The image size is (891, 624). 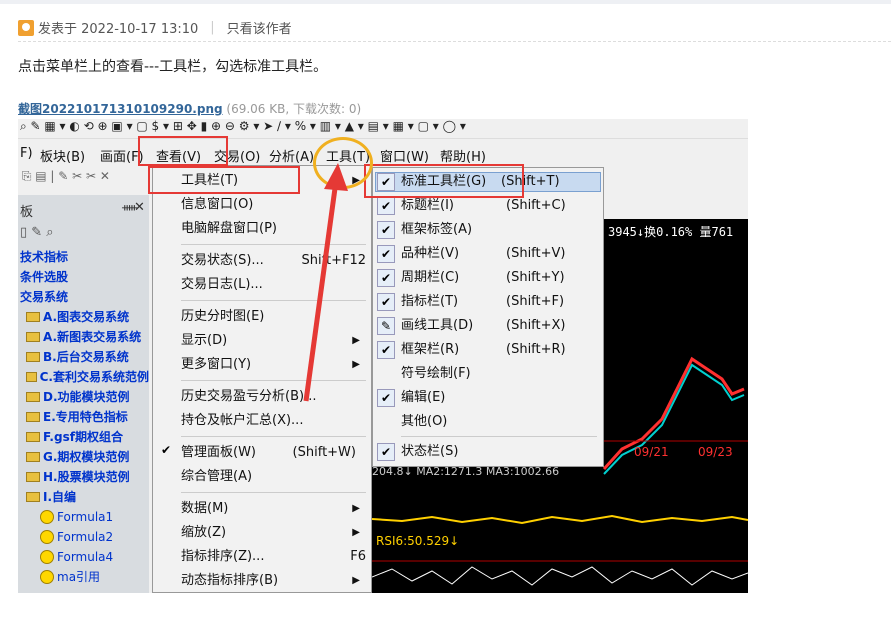 What do you see at coordinates (273, 509) in the screenshot?
I see `menu-item: 数据(M) ▶` at bounding box center [273, 509].